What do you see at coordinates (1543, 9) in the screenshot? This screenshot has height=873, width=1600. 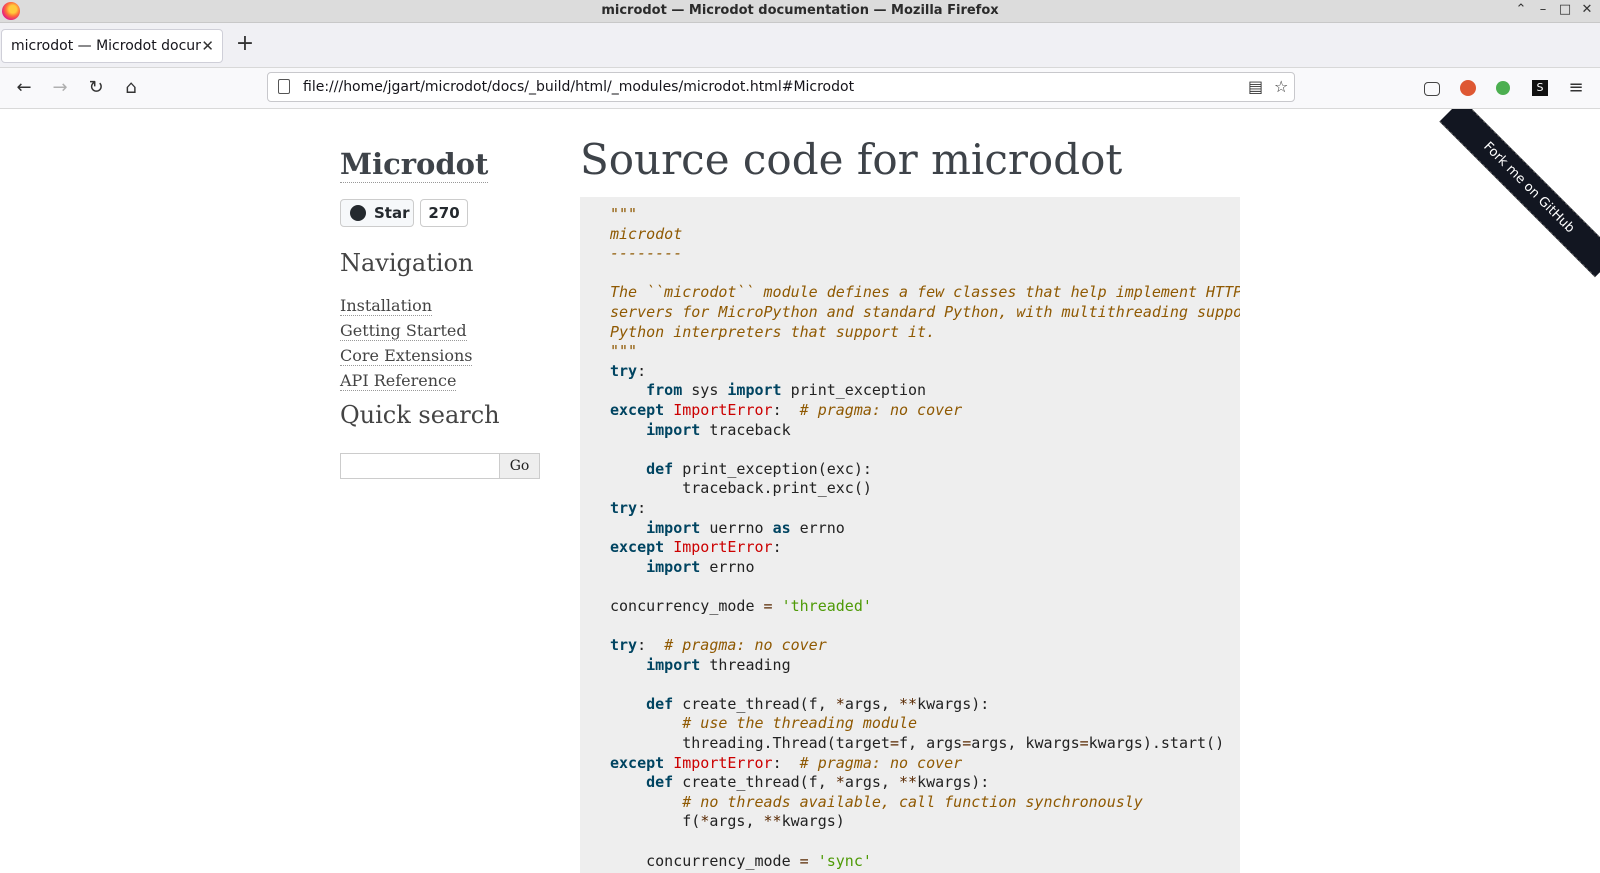 I see `window-minimize-button: –` at bounding box center [1543, 9].